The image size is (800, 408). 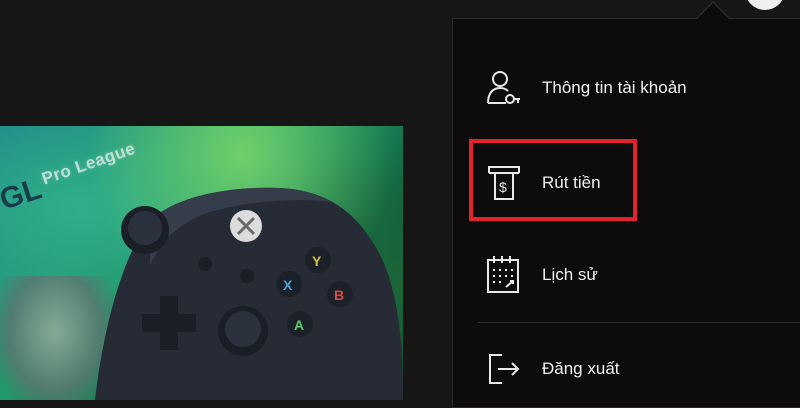 I want to click on atm-withdraw-icon: $, so click(x=506, y=183).